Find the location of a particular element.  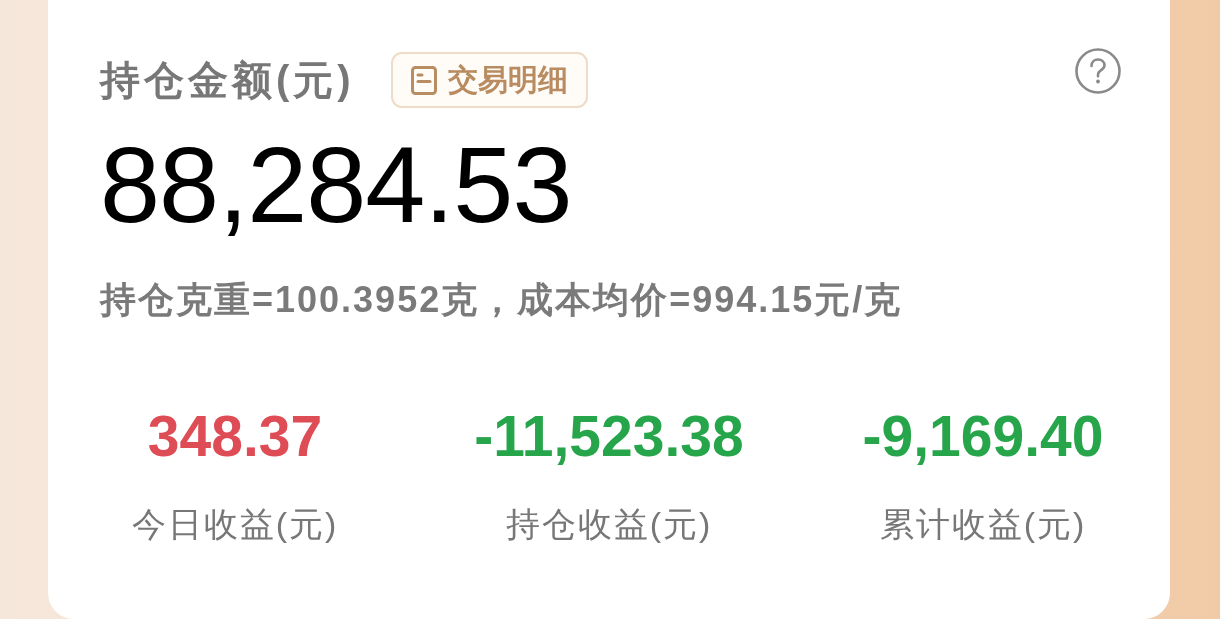

holding-summary: 持仓克重=100.3952克，成本均价=994.15元/克 is located at coordinates (501, 300).